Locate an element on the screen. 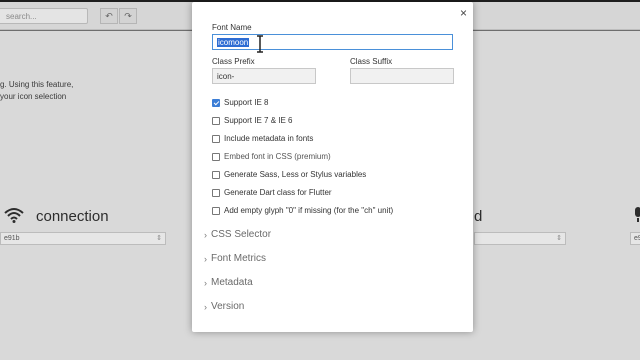 Image resolution: width=640 pixels, height=360 pixels. section-font-metrics: › Font Metrics is located at coordinates (235, 258).